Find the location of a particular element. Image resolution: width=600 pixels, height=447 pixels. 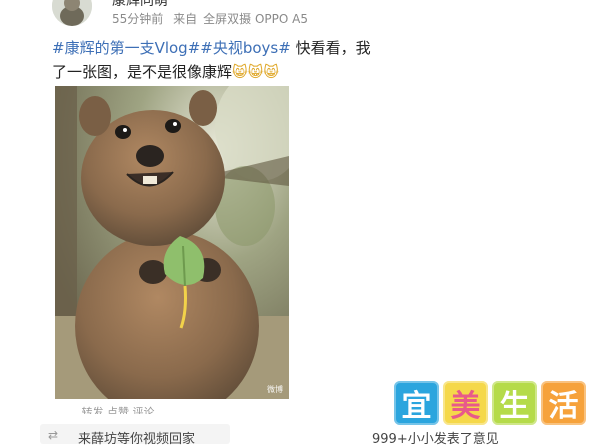

avatar-image is located at coordinates (72, 13).